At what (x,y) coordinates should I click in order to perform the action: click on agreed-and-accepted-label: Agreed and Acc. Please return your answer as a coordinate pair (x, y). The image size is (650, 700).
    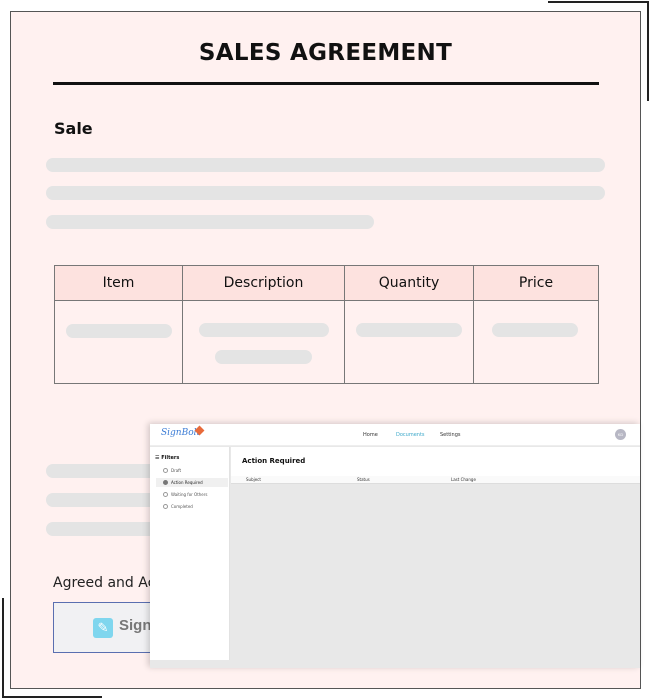
    Looking at the image, I should click on (108, 583).